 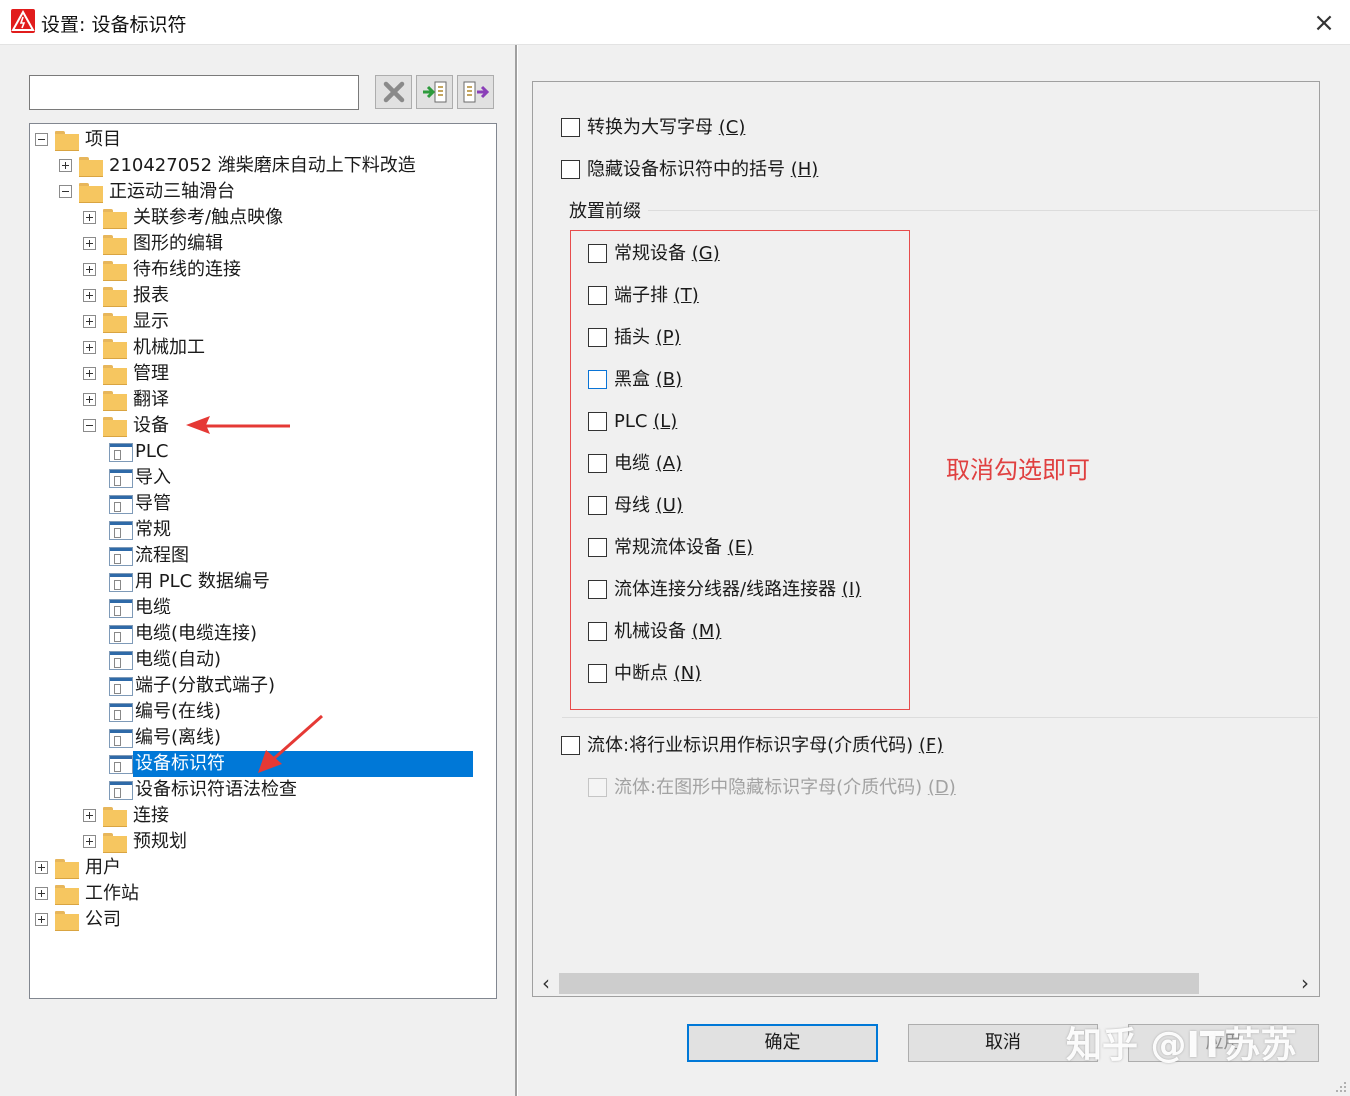 I want to click on tree-item: 电缆(电缆连接), so click(x=263, y=634).